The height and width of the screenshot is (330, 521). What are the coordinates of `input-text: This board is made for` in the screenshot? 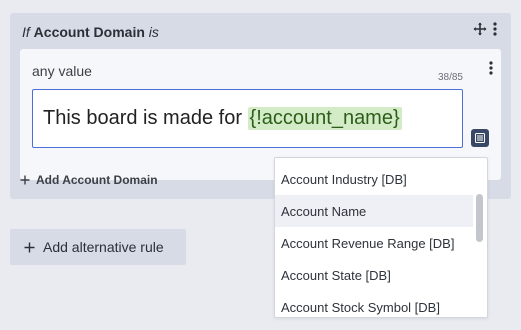 It's located at (145, 118).